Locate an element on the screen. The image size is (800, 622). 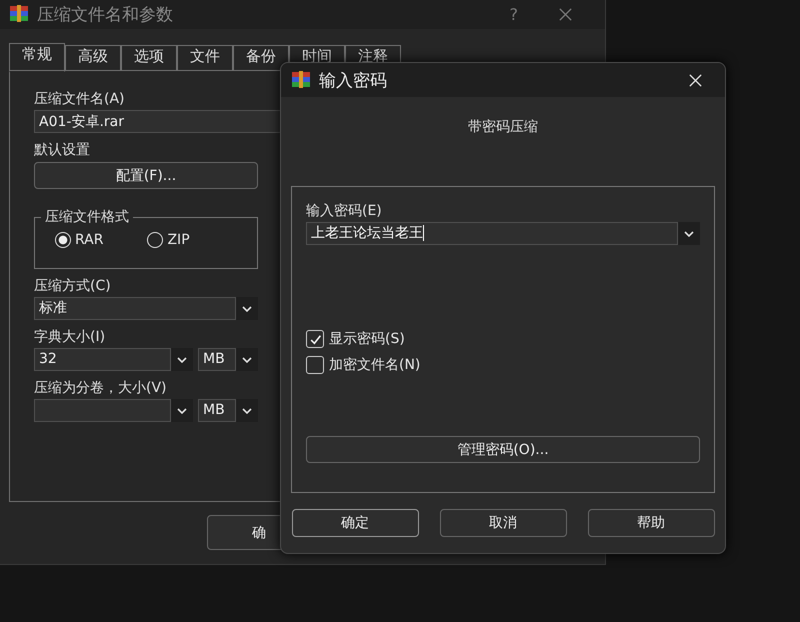
field-label: 输入密码(E) is located at coordinates (344, 211).